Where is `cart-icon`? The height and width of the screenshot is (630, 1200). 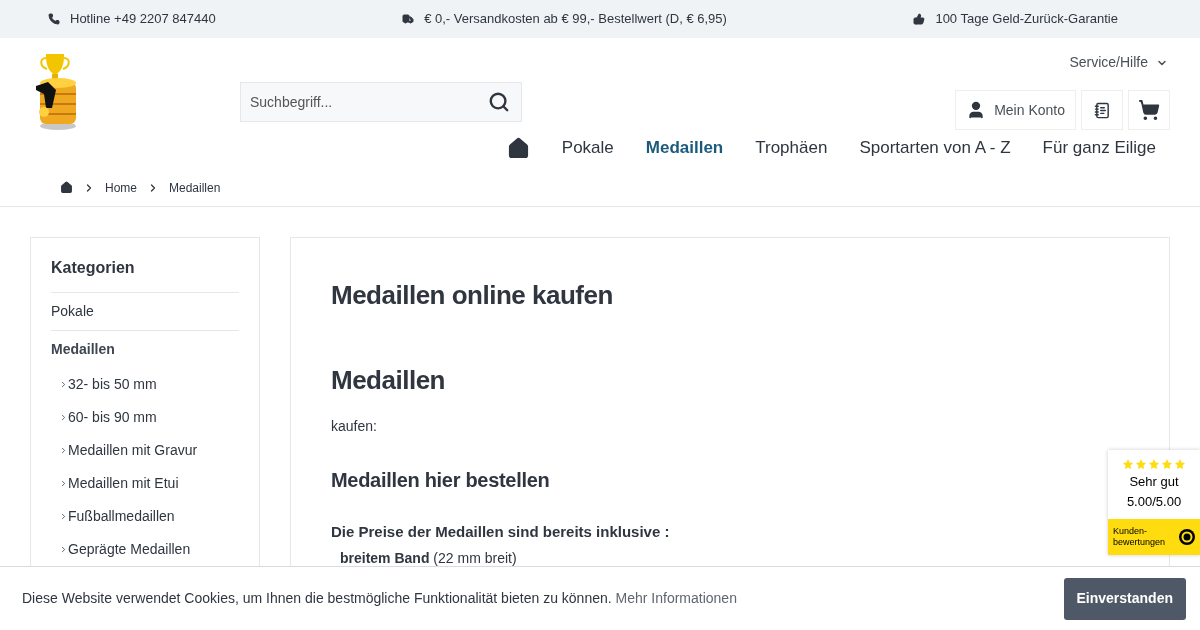 cart-icon is located at coordinates (1149, 110).